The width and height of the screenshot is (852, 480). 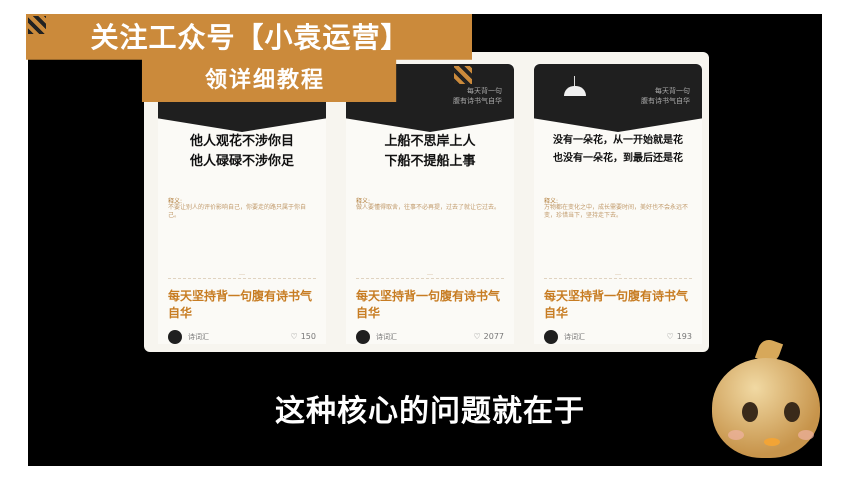 I want to click on banner-title: 关注工众号【小袁运营】, so click(x=250, y=37).